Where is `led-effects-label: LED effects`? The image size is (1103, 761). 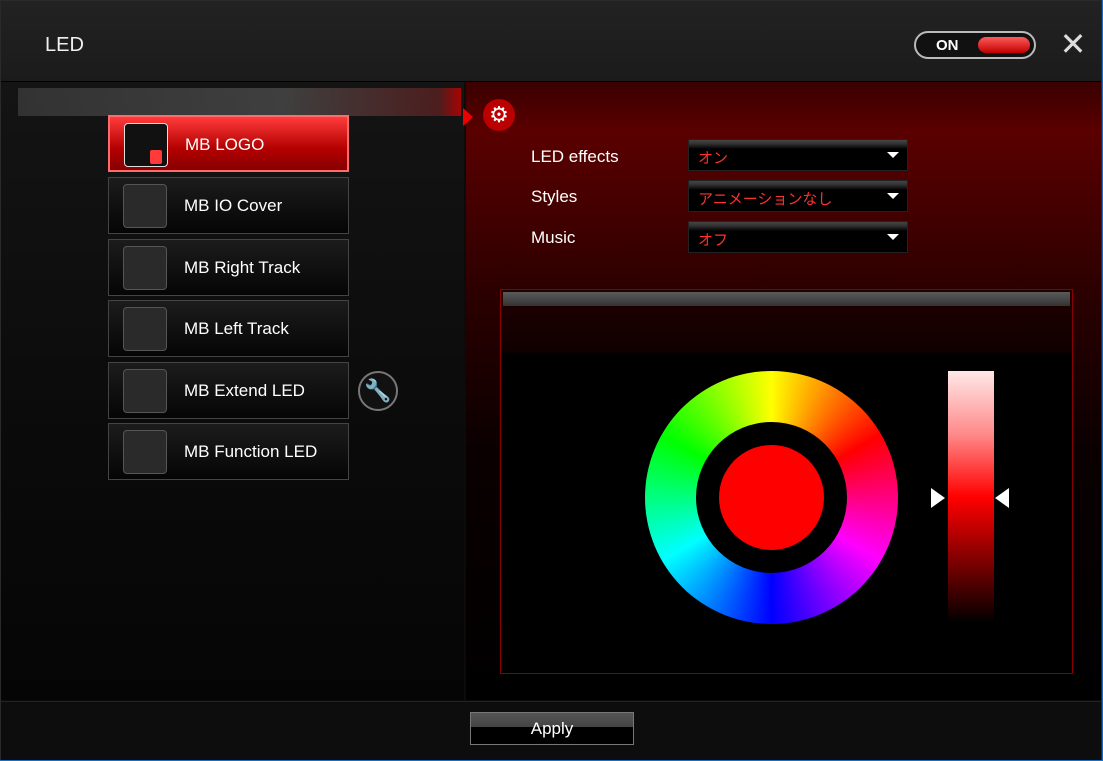 led-effects-label: LED effects is located at coordinates (575, 156).